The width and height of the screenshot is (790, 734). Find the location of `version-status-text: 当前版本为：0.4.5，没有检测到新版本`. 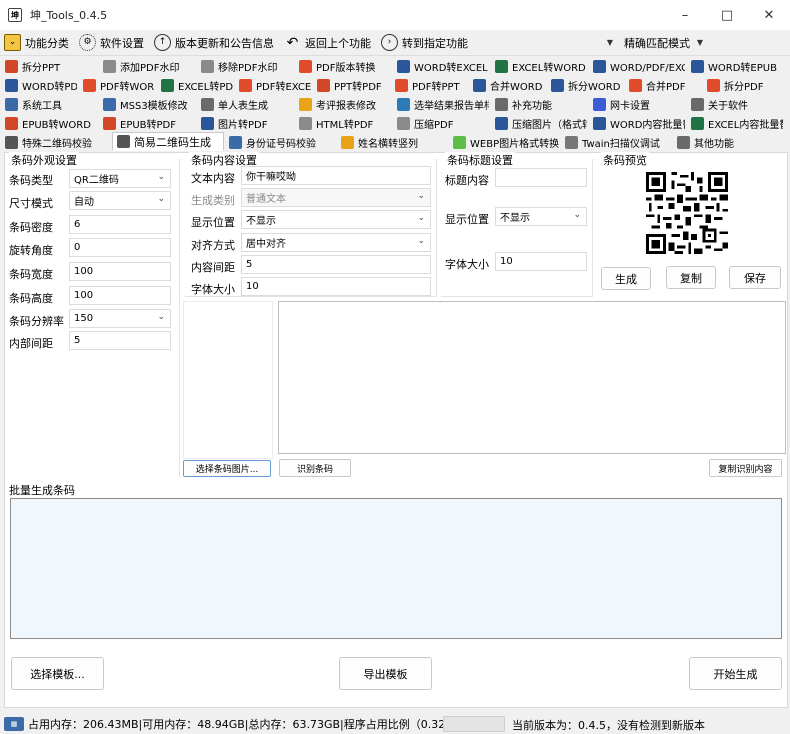

version-status-text: 当前版本为：0.4.5，没有检测到新版本 is located at coordinates (608, 725).